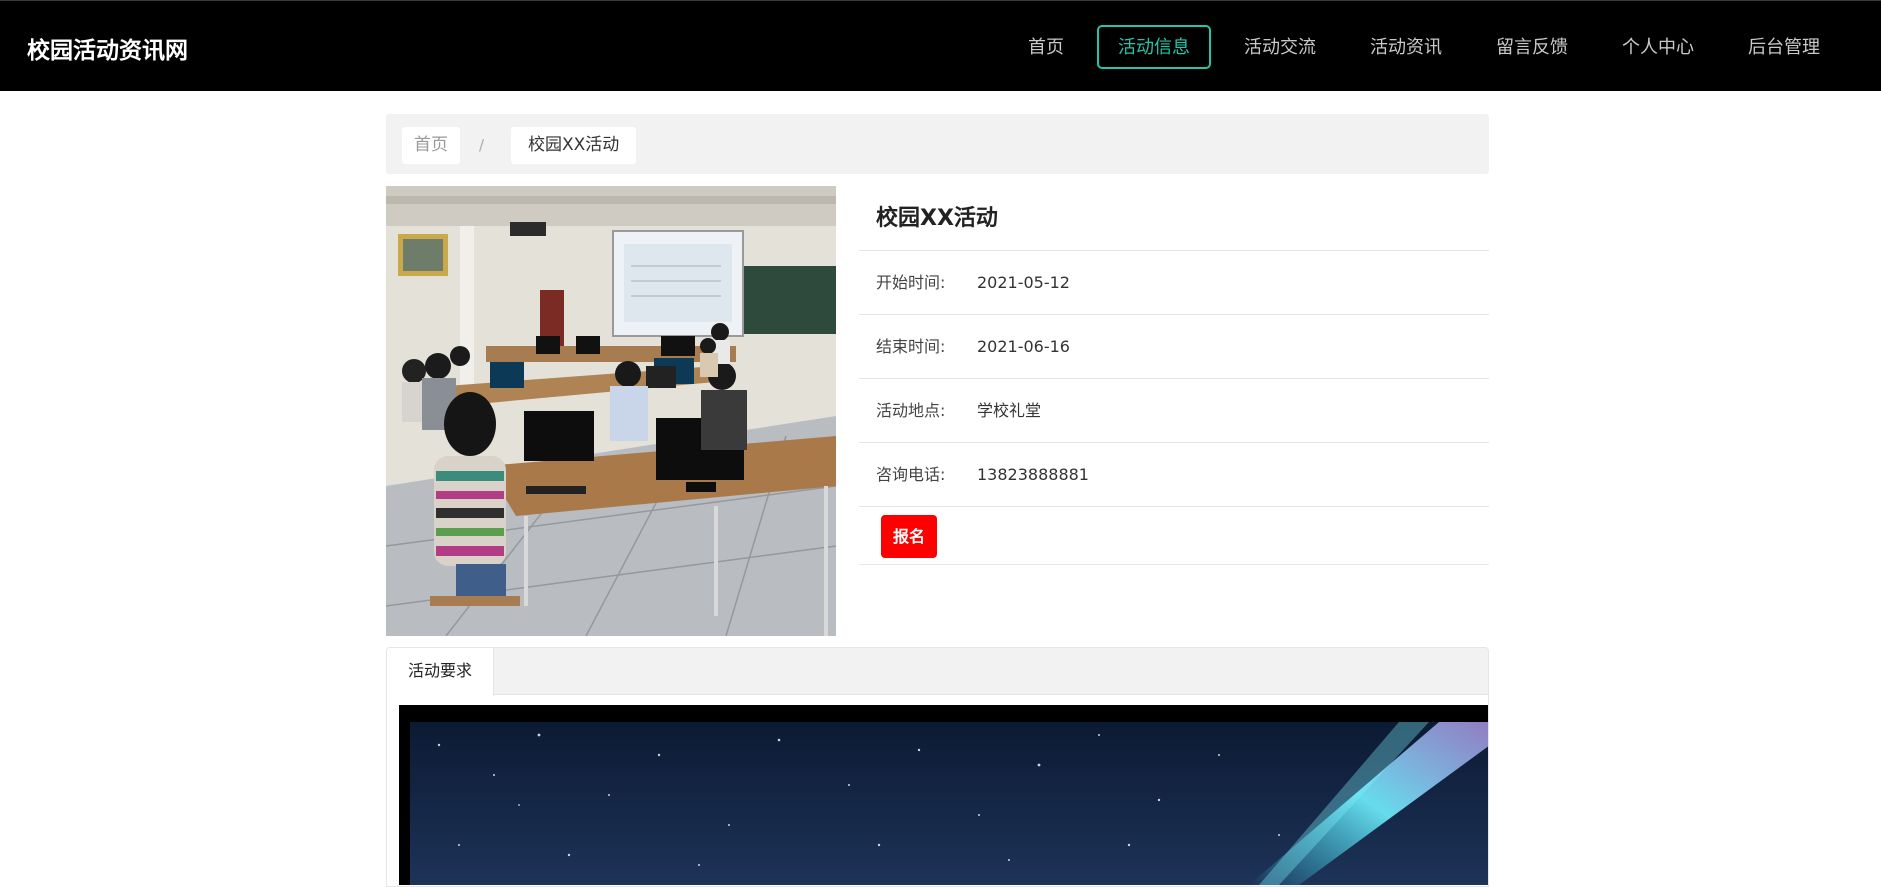 This screenshot has height=887, width=1881. I want to click on nav-item-activity-news: 活动资讯, so click(1406, 47).